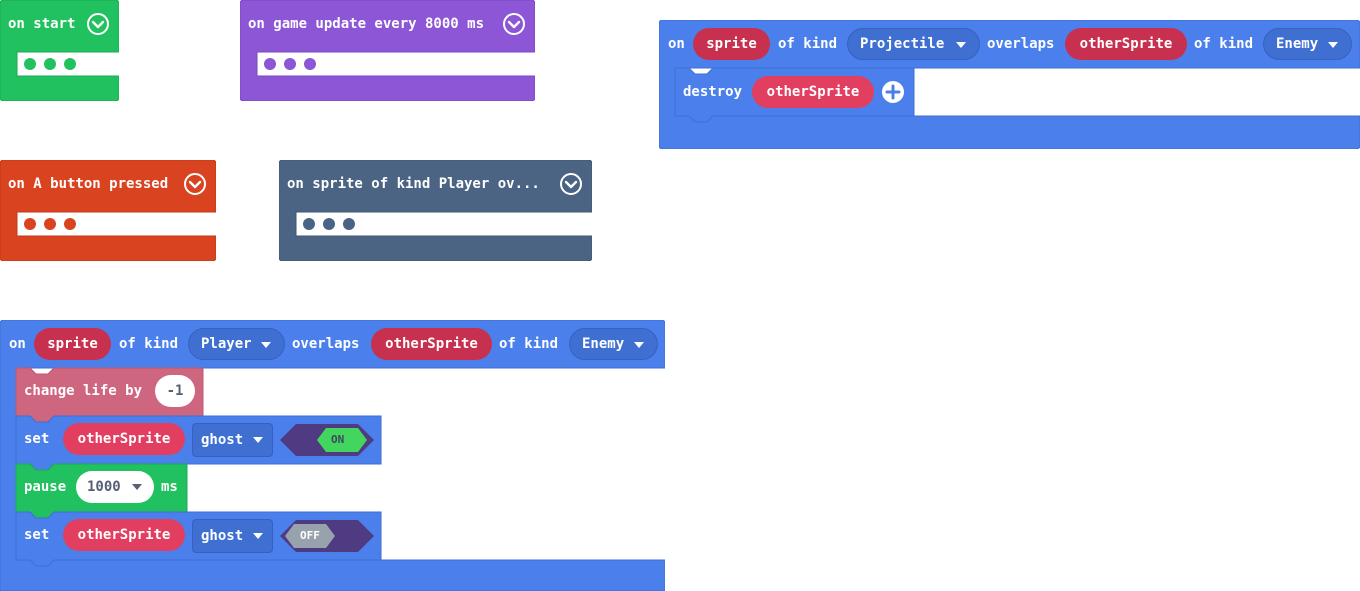 The image size is (1360, 591). Describe the element at coordinates (59, 50) in the screenshot. I see `on-start-block: on start` at that location.